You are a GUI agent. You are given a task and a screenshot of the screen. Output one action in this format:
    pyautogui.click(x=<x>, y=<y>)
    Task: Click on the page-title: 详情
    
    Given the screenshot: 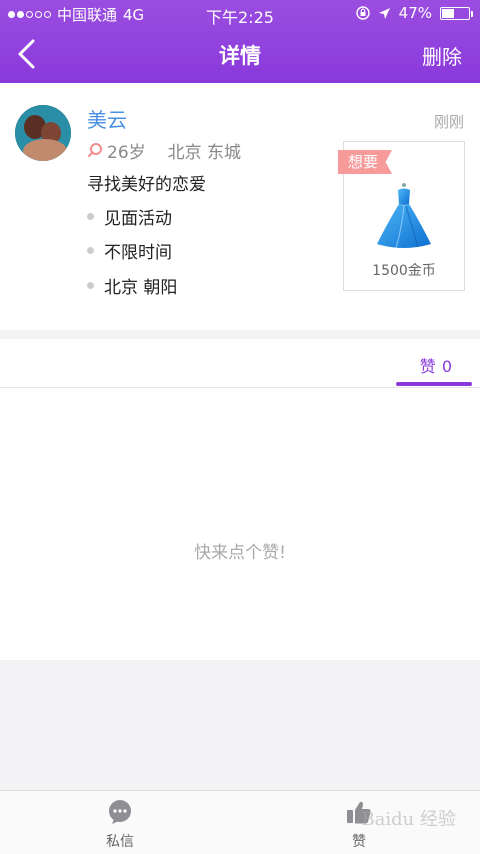 What is the action you would take?
    pyautogui.click(x=240, y=56)
    